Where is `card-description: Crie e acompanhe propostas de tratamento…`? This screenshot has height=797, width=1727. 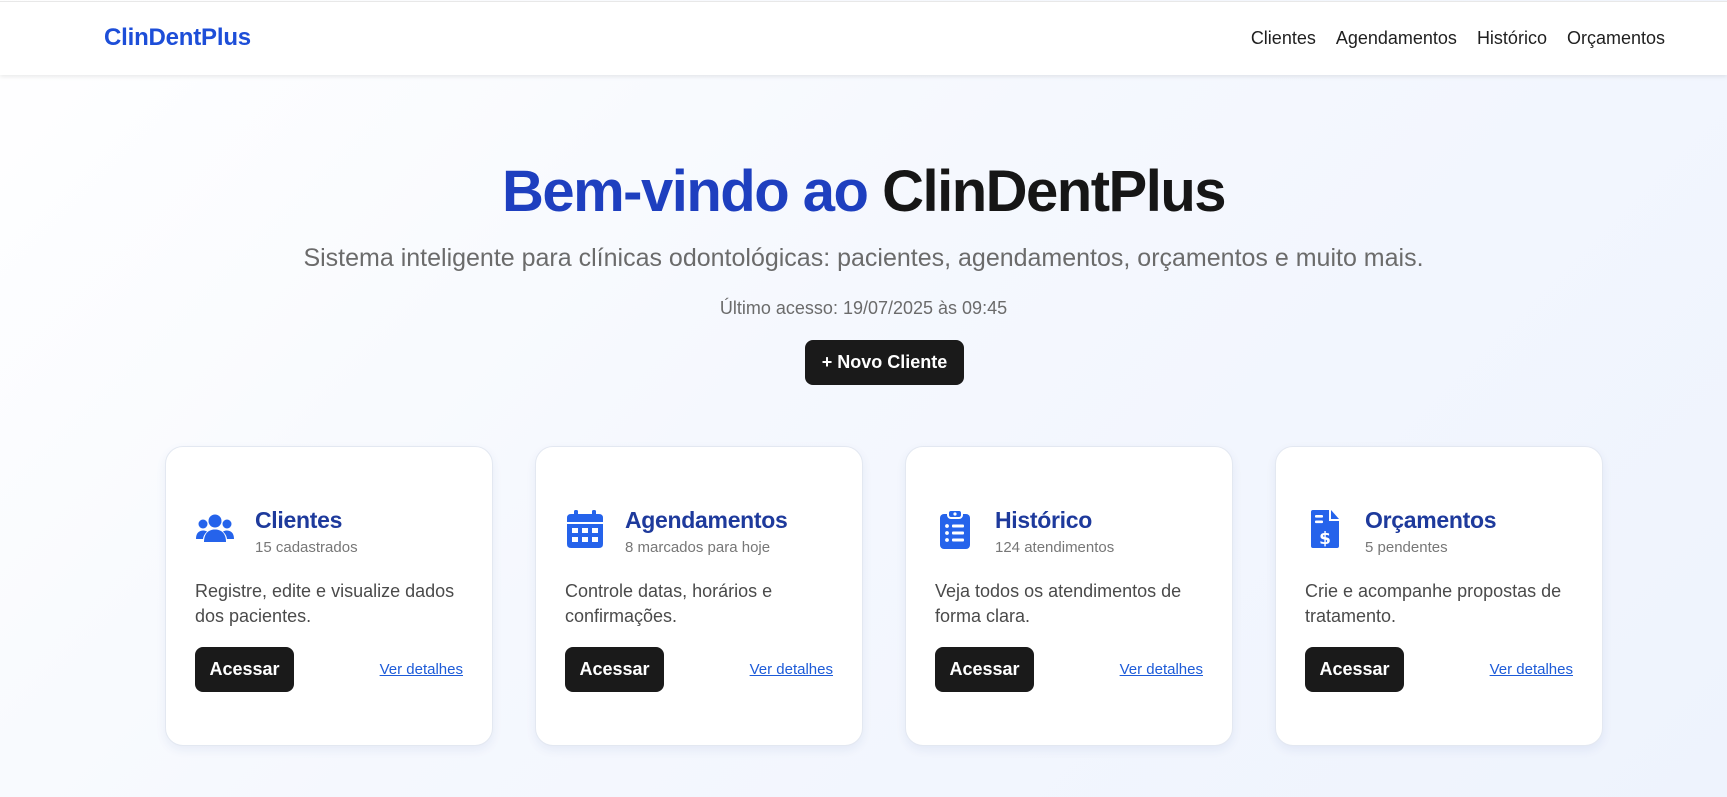
card-description: Crie e acompanhe propostas de tratamento… is located at coordinates (1433, 603).